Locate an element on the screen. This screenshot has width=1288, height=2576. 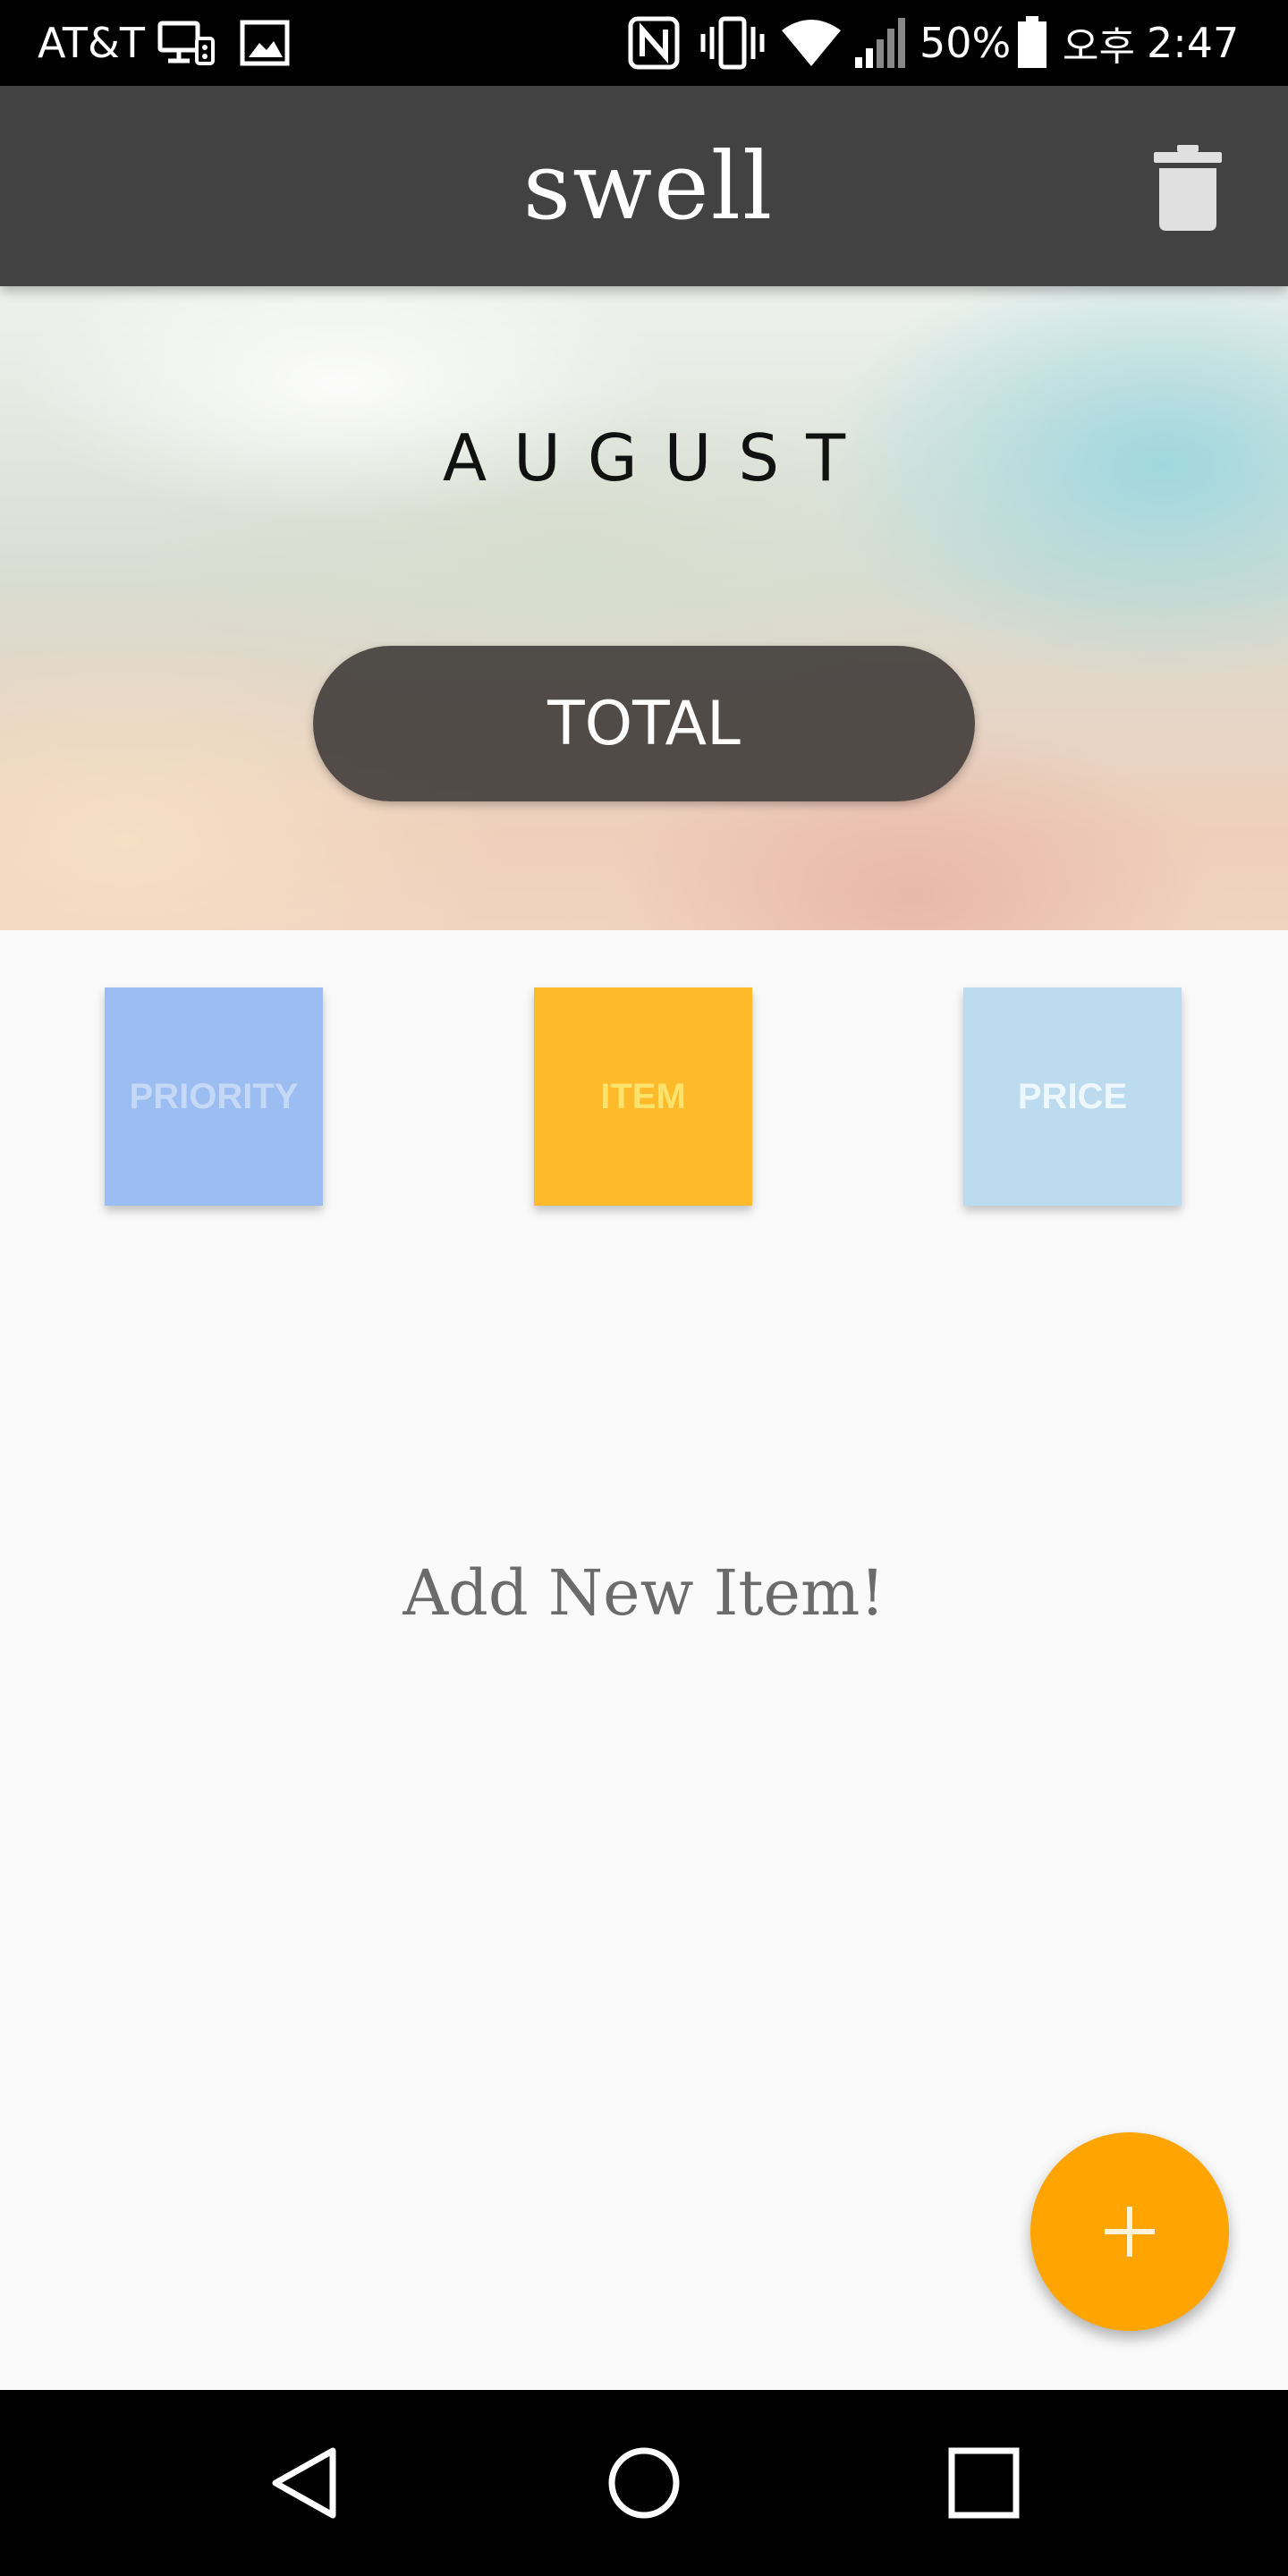
vibrate-icon is located at coordinates (732, 43).